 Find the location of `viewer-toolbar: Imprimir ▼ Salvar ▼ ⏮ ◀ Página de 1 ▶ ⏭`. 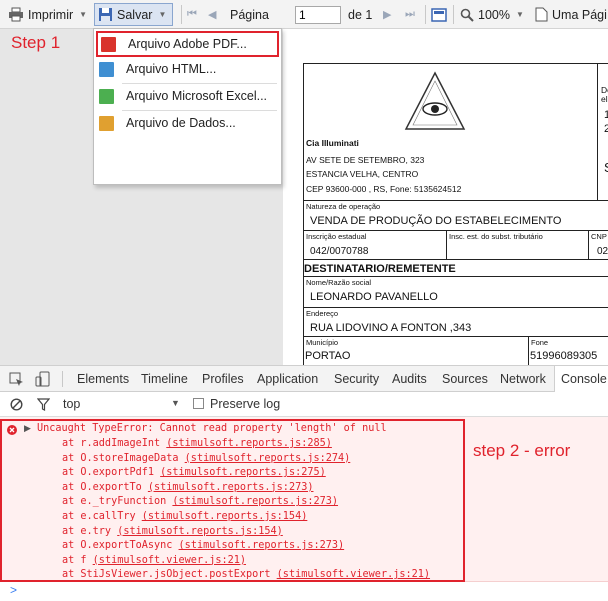

viewer-toolbar: Imprimir ▼ Salvar ▼ ⏮ ◀ Página de 1 ▶ ⏭ is located at coordinates (304, 14).